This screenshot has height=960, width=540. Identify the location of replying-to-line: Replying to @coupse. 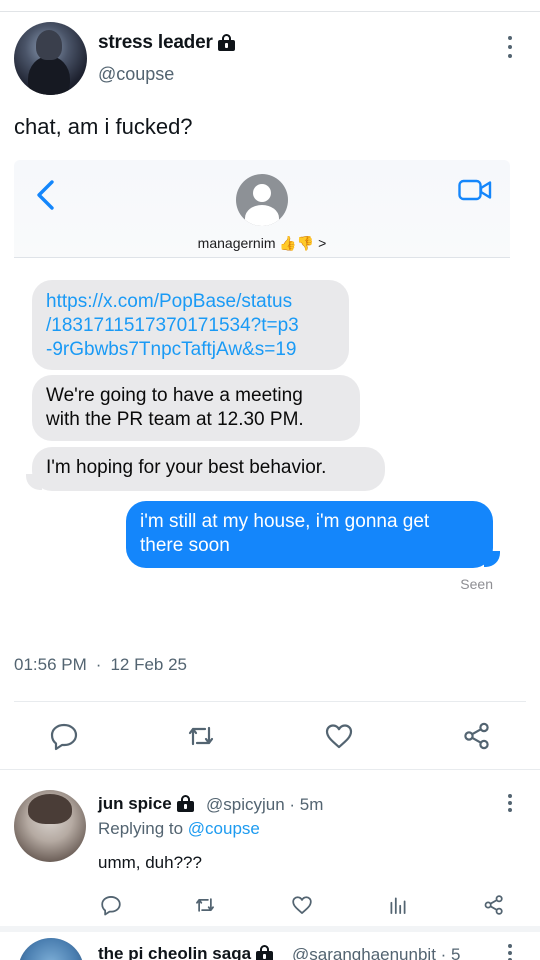
(179, 829).